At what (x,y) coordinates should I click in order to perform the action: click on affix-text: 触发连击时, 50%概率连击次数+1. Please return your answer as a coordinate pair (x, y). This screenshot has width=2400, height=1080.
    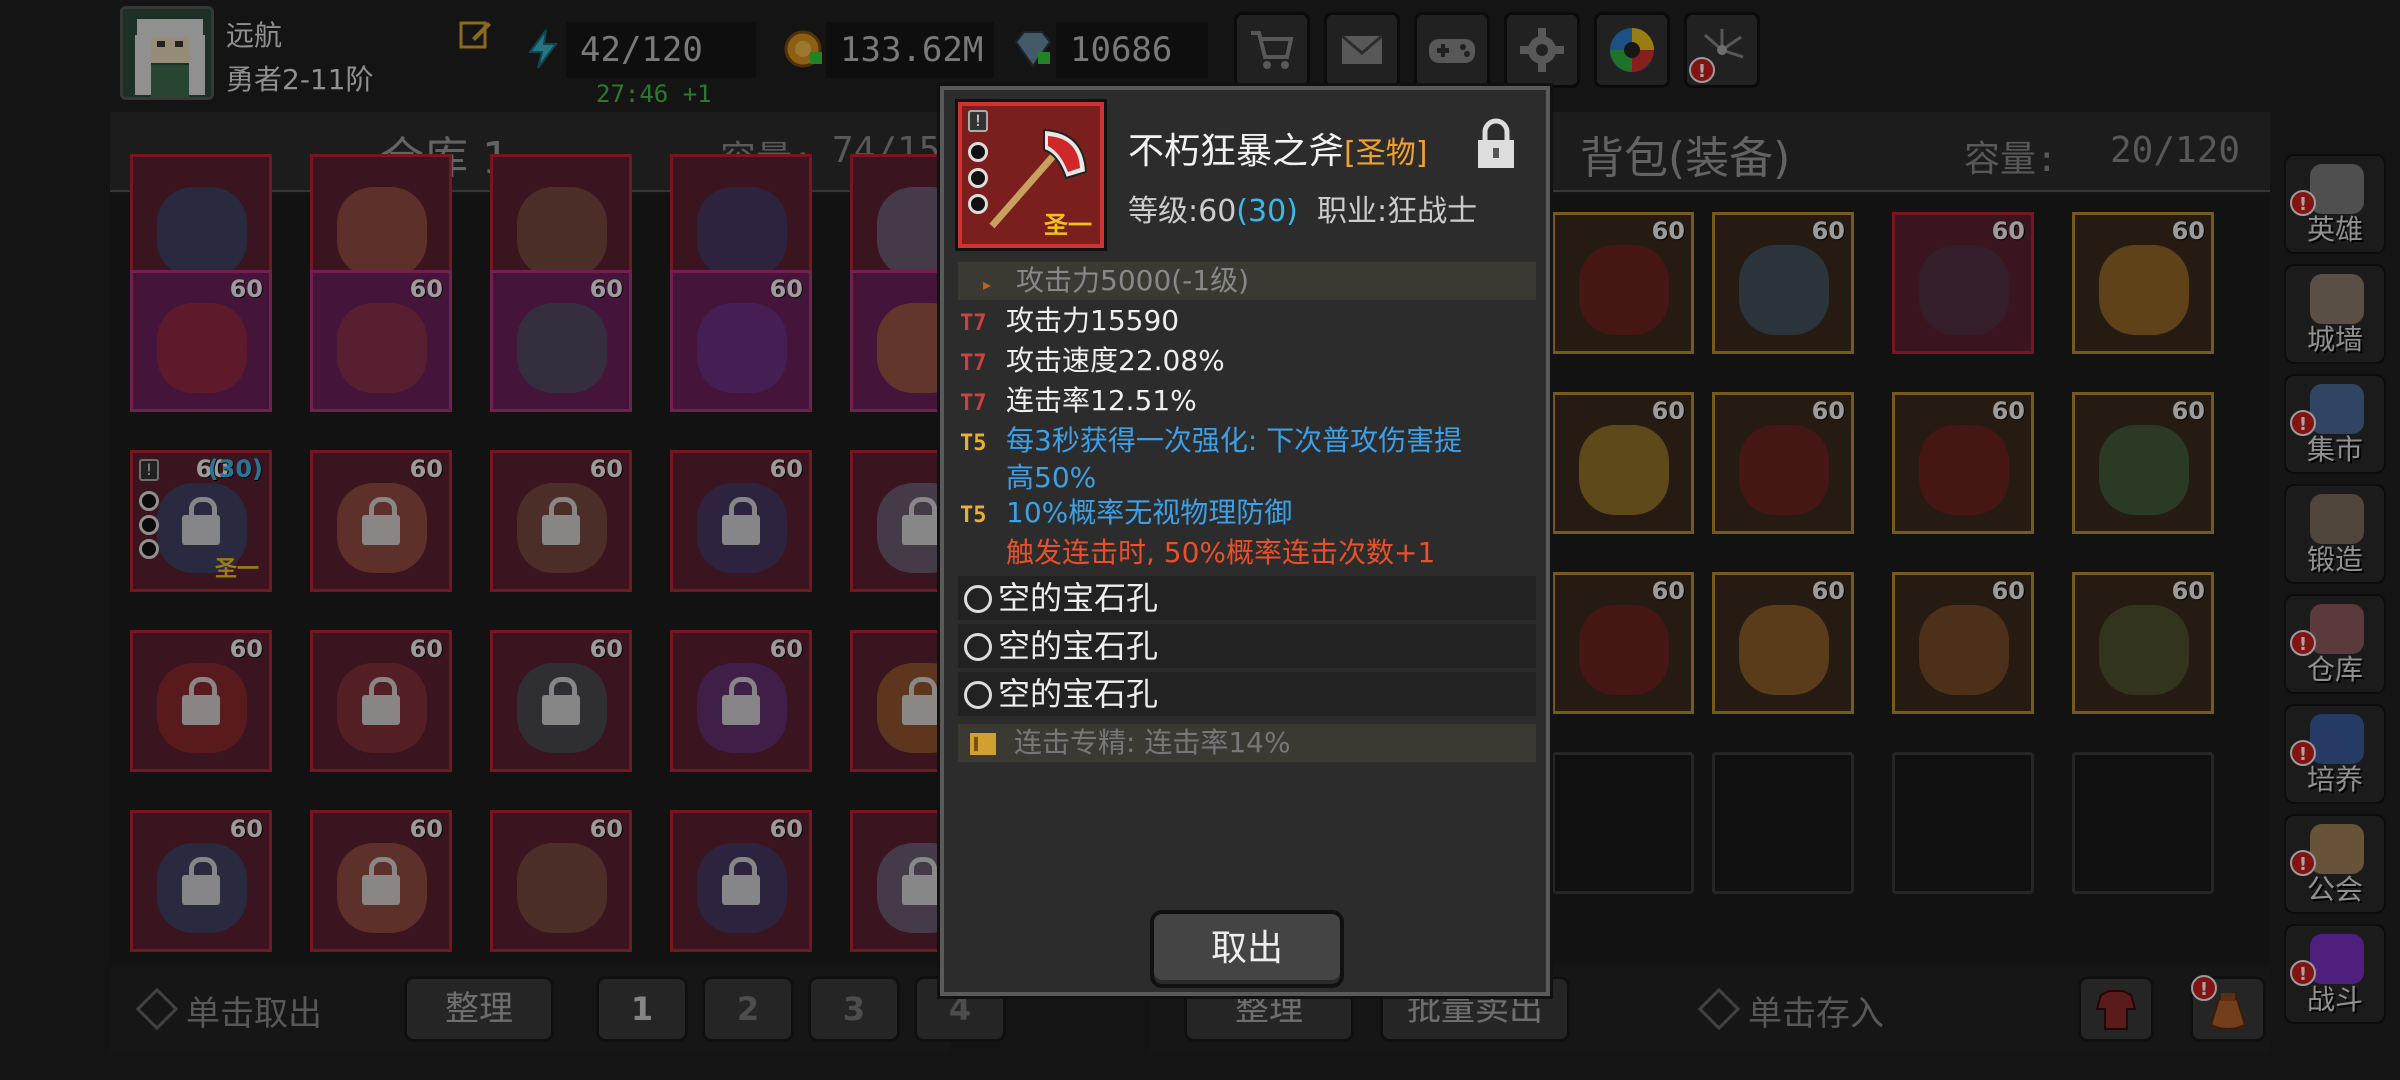
    Looking at the image, I should click on (1221, 552).